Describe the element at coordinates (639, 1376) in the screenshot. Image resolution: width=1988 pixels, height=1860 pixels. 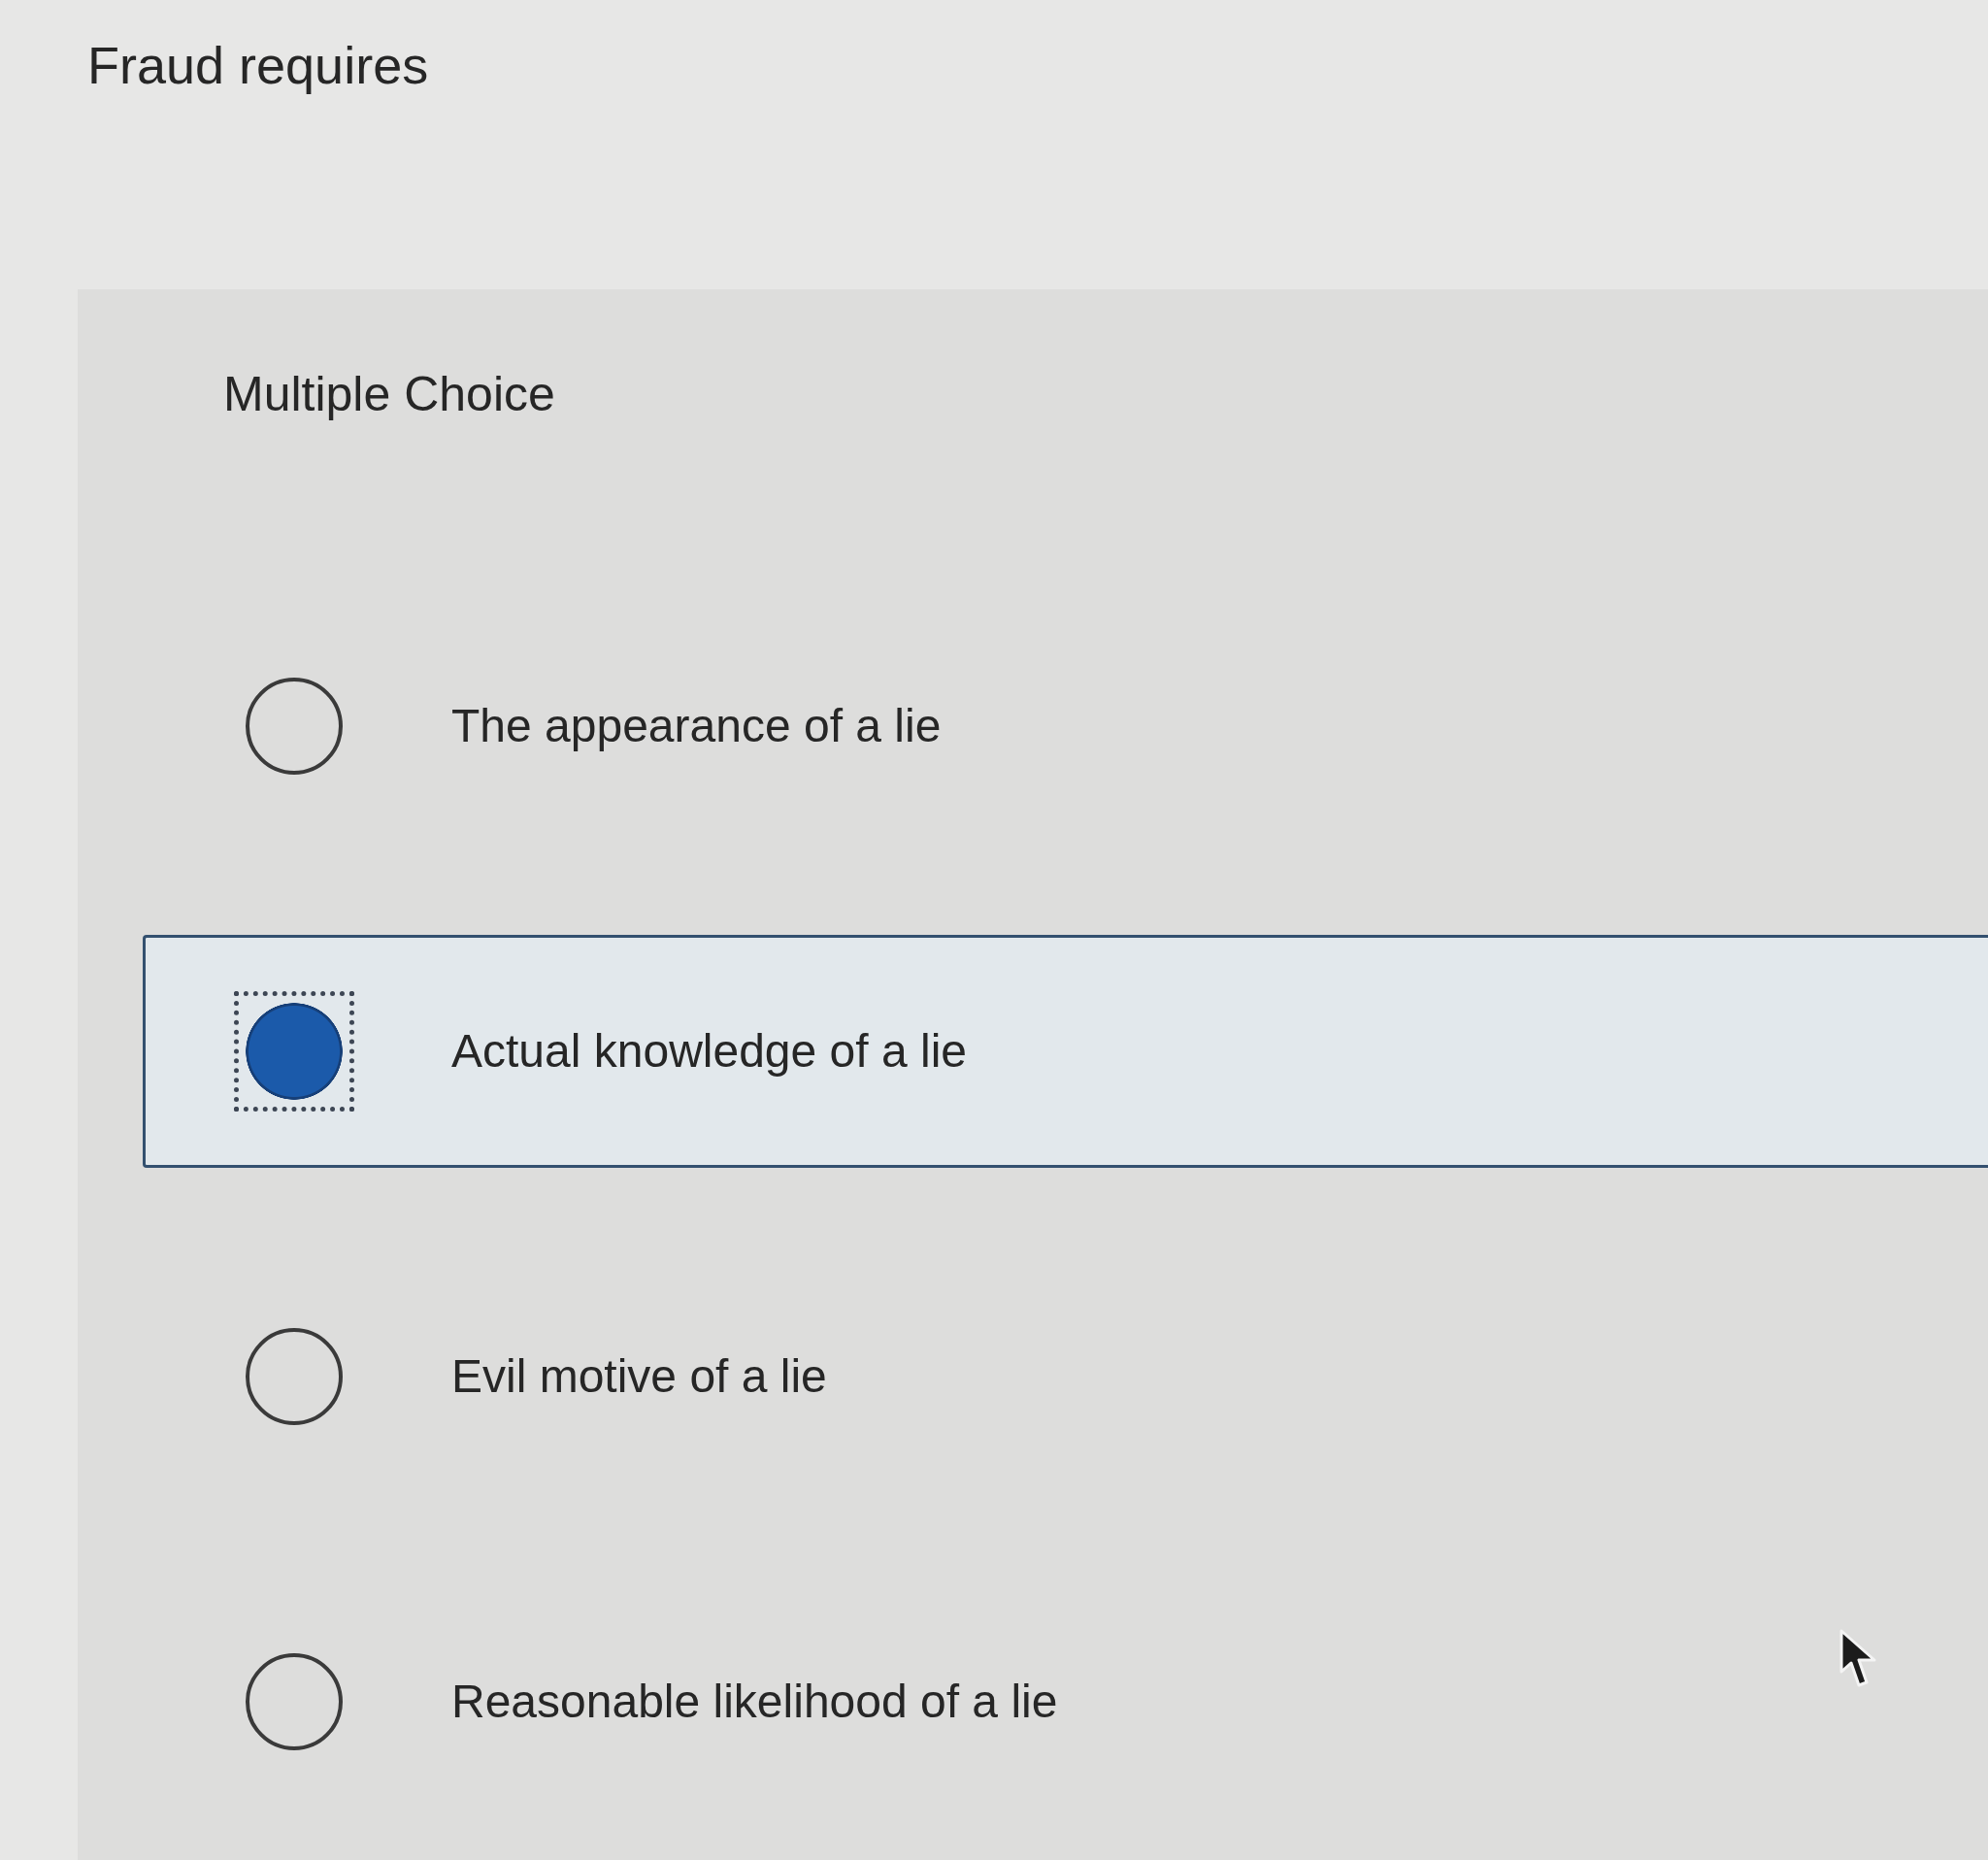
I see `answer-label: Evil motive of a lie` at that location.